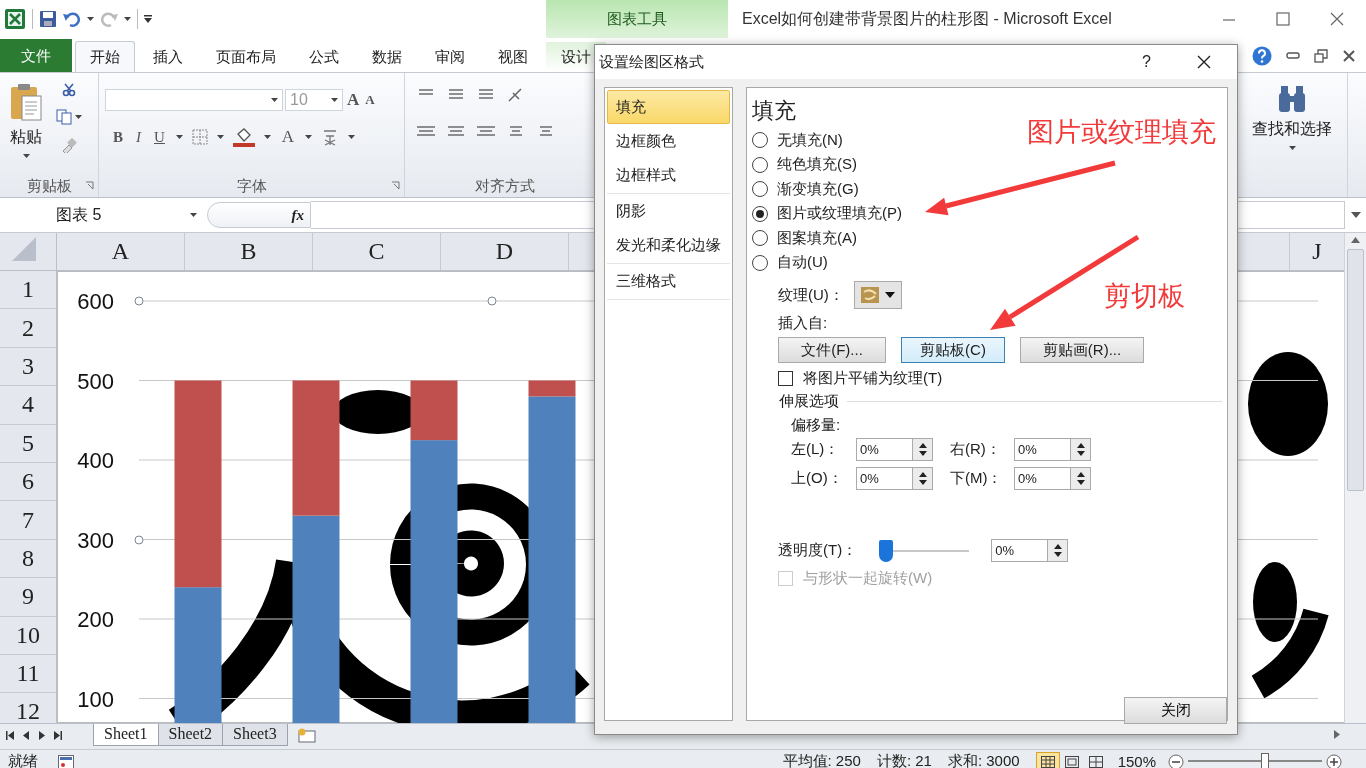 This screenshot has width=1366, height=768. What do you see at coordinates (28, 597) in the screenshot?
I see `row-header: 9` at bounding box center [28, 597].